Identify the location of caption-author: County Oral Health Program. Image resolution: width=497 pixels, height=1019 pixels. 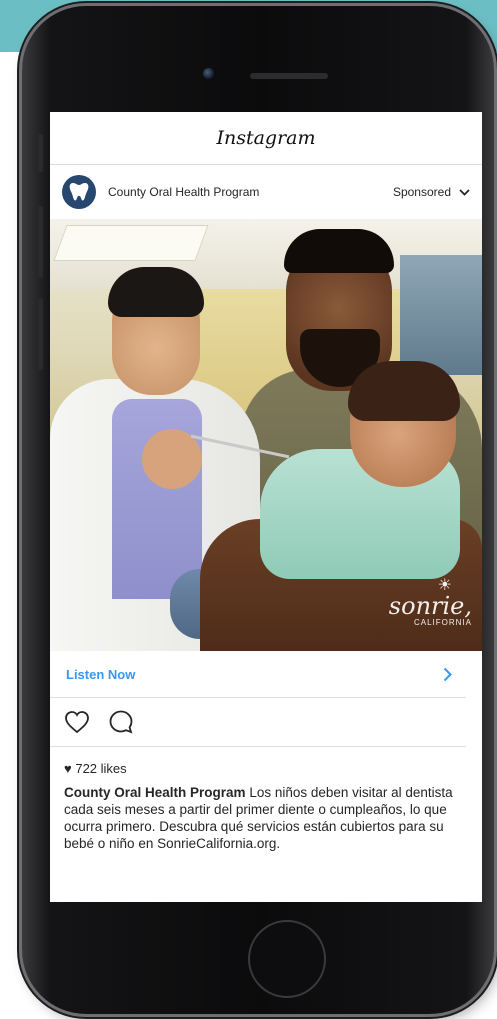
(155, 792).